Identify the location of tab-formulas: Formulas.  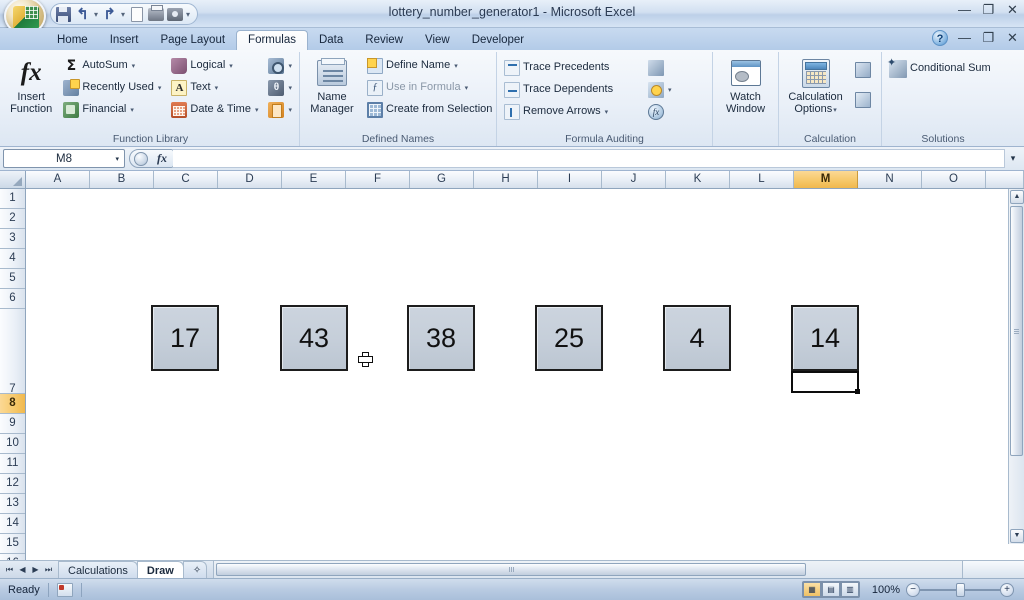
(272, 40).